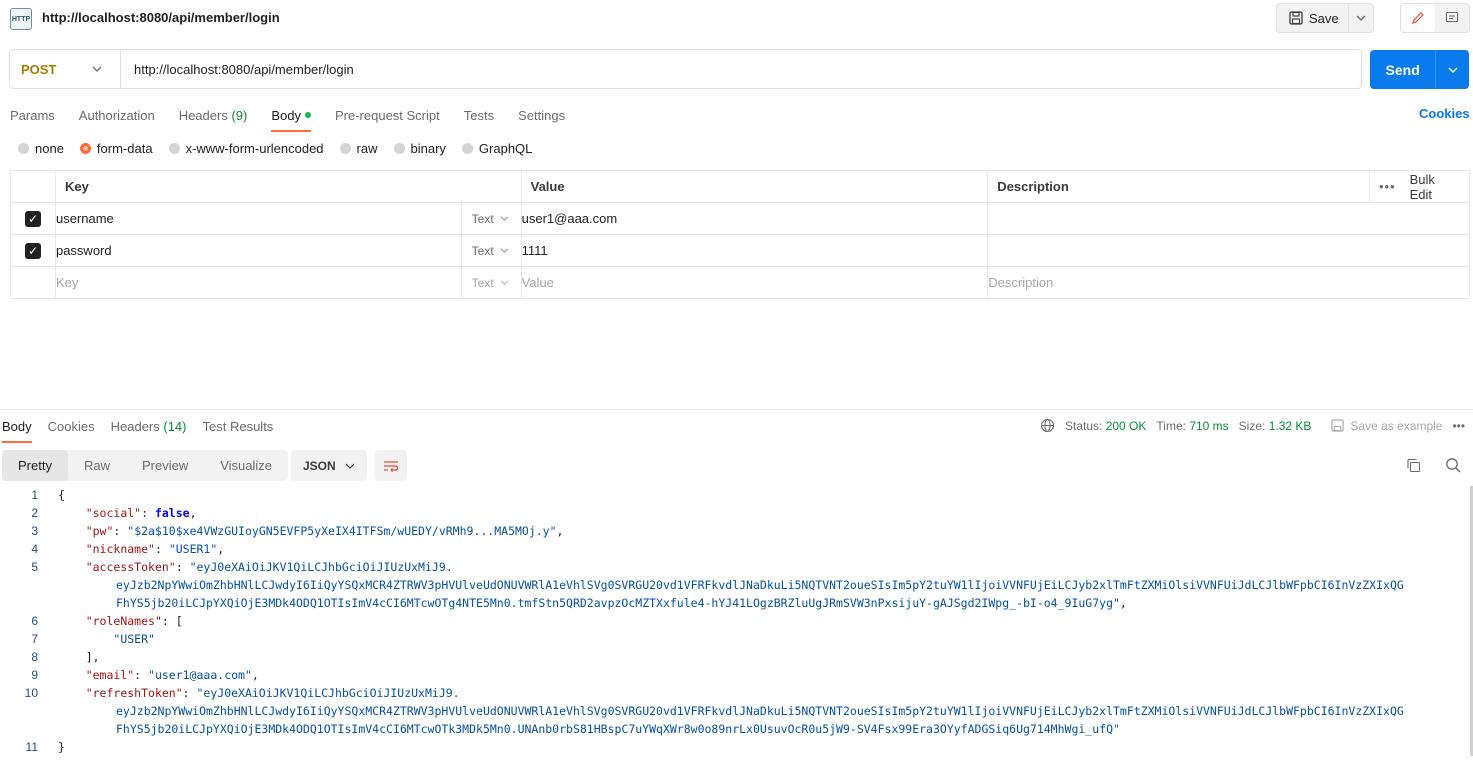 The image size is (1473, 776). Describe the element at coordinates (34, 549) in the screenshot. I see `line-number: 4` at that location.